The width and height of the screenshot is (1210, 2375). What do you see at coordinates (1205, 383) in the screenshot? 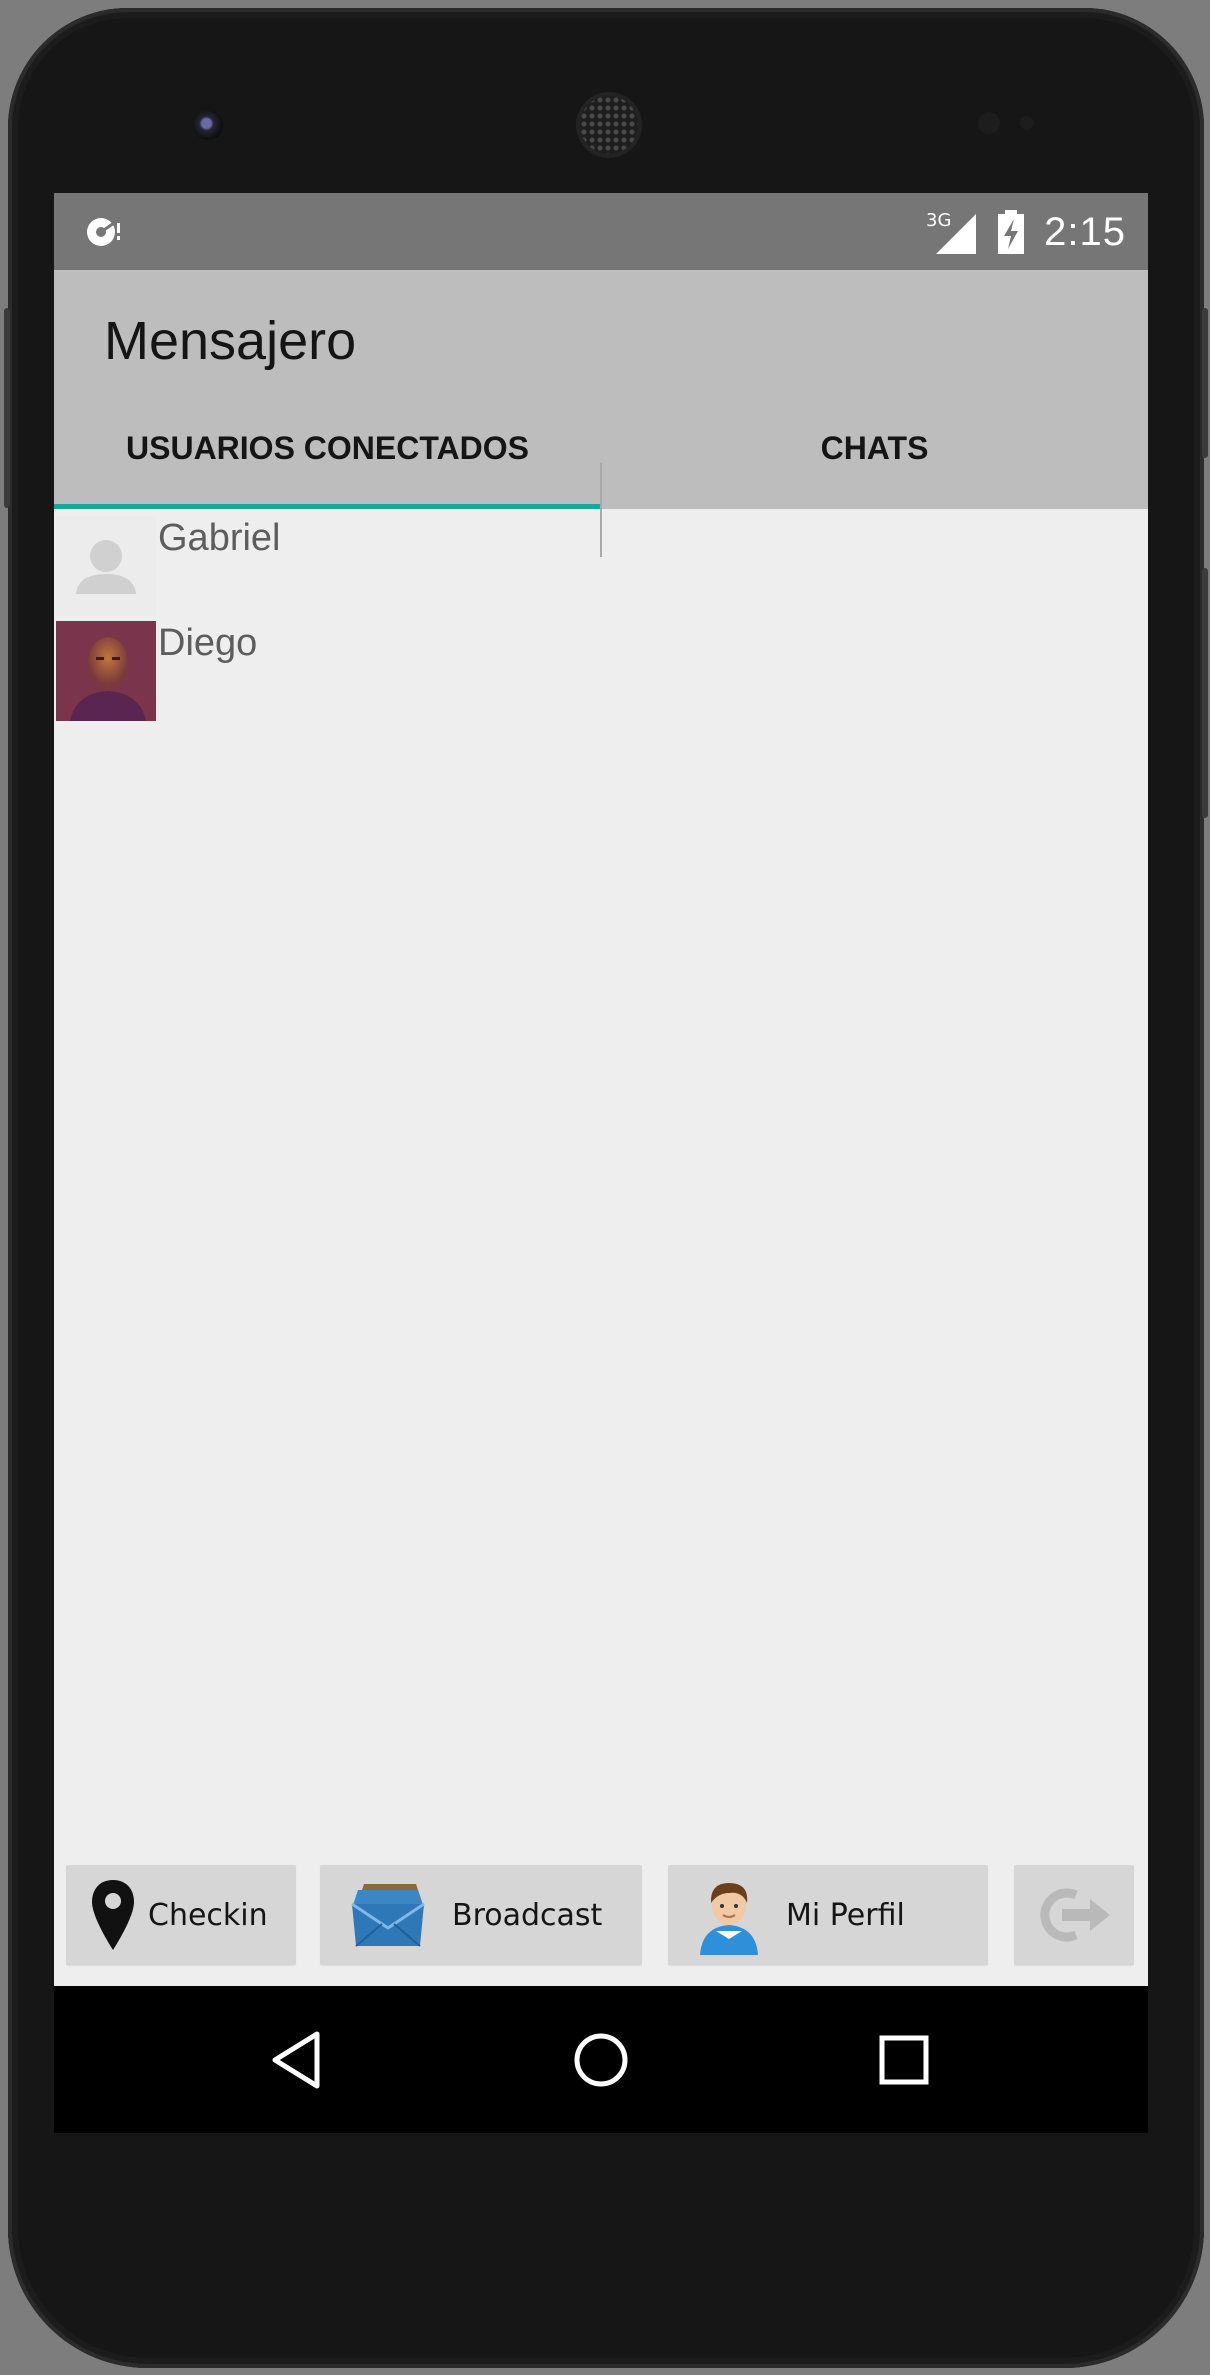
I see `power-button` at bounding box center [1205, 383].